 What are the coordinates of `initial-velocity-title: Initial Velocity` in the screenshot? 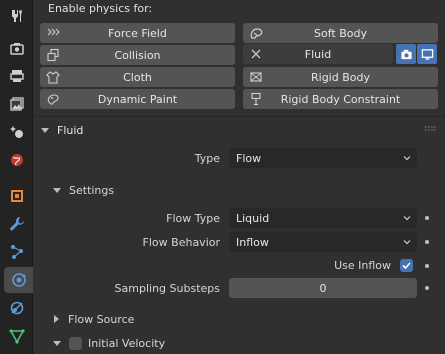 It's located at (127, 343).